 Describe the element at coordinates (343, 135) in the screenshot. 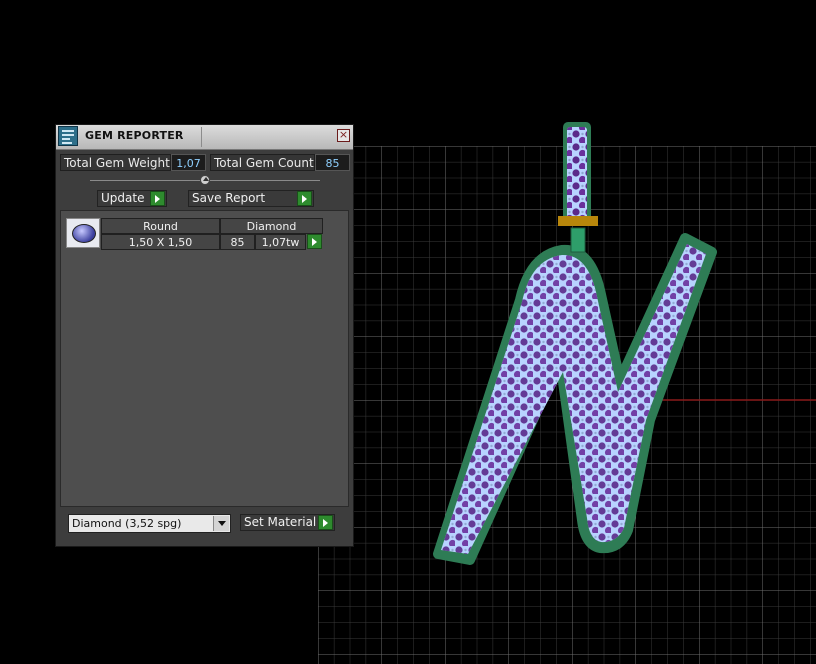

I see `close-icon: ×` at that location.